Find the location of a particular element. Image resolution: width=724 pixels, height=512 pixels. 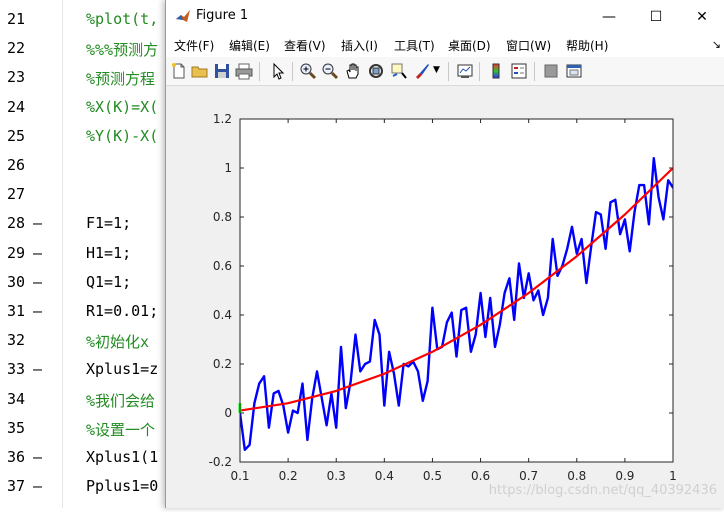

line-number: 30 is located at coordinates (16, 281).